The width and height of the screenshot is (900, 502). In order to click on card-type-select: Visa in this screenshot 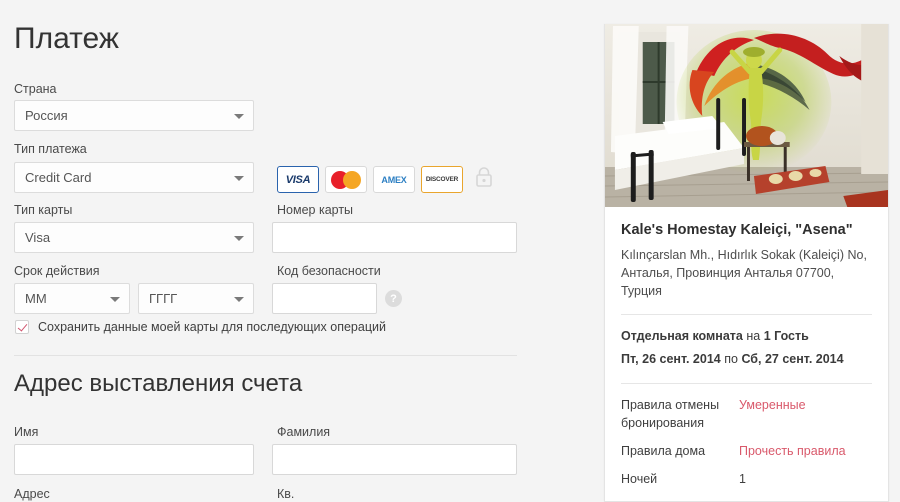, I will do `click(134, 237)`.